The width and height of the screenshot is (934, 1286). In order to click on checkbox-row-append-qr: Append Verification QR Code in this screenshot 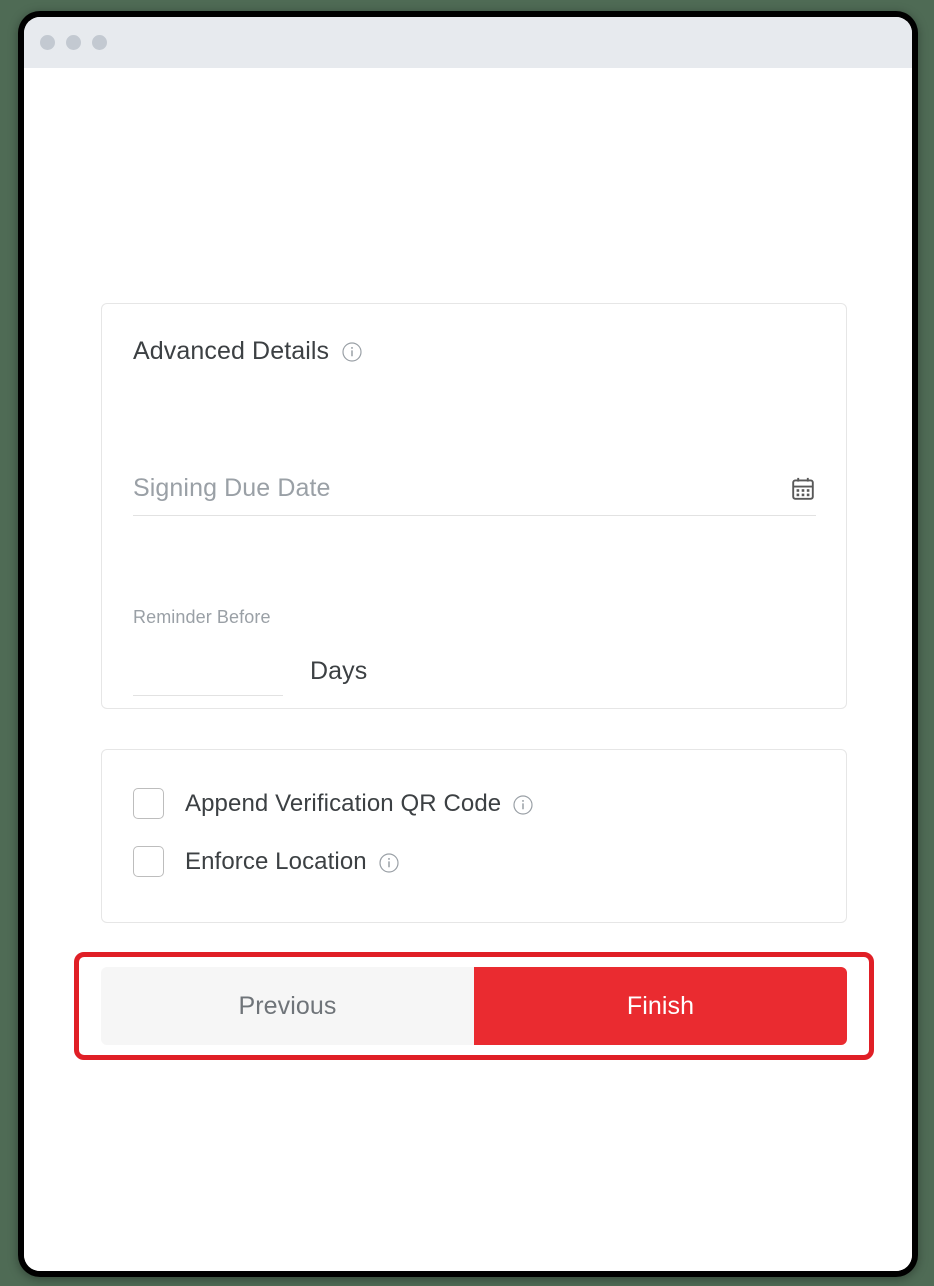, I will do `click(333, 803)`.